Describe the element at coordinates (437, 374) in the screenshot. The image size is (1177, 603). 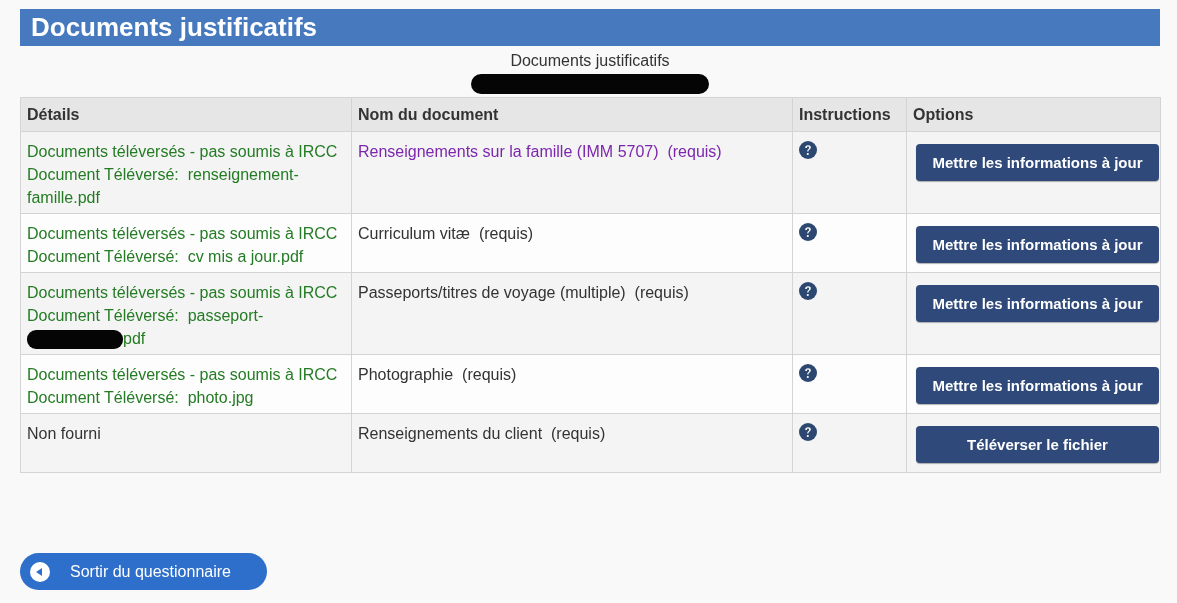
I see `document-name: Photographie (requis)` at that location.